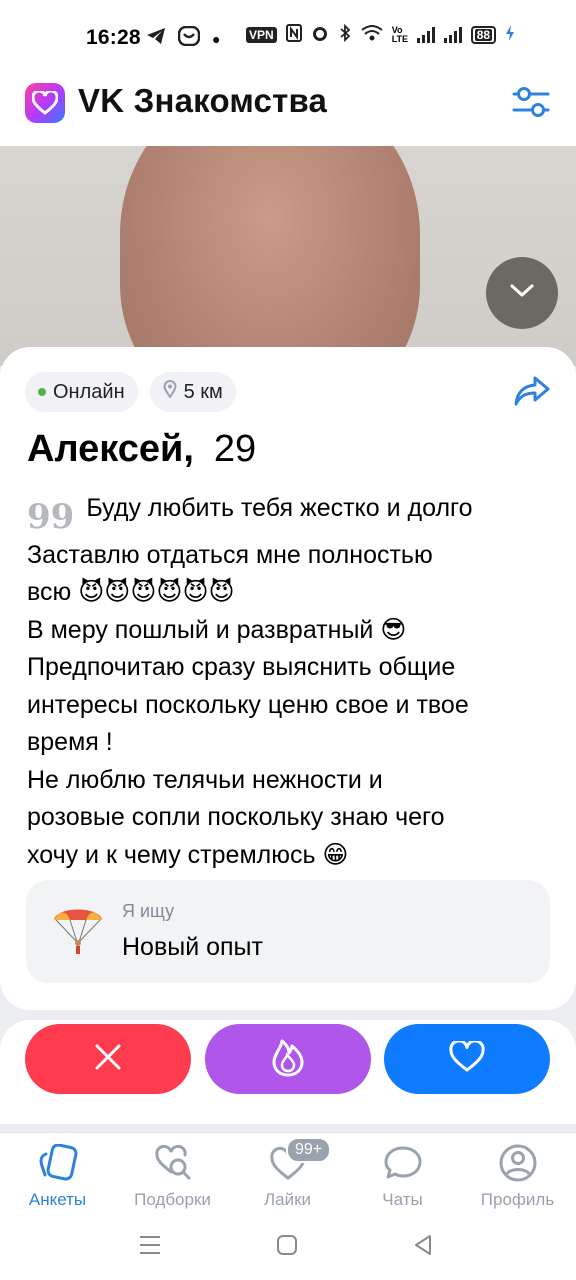  Describe the element at coordinates (148, 911) in the screenshot. I see `looking-for-label: Я ищу` at that location.